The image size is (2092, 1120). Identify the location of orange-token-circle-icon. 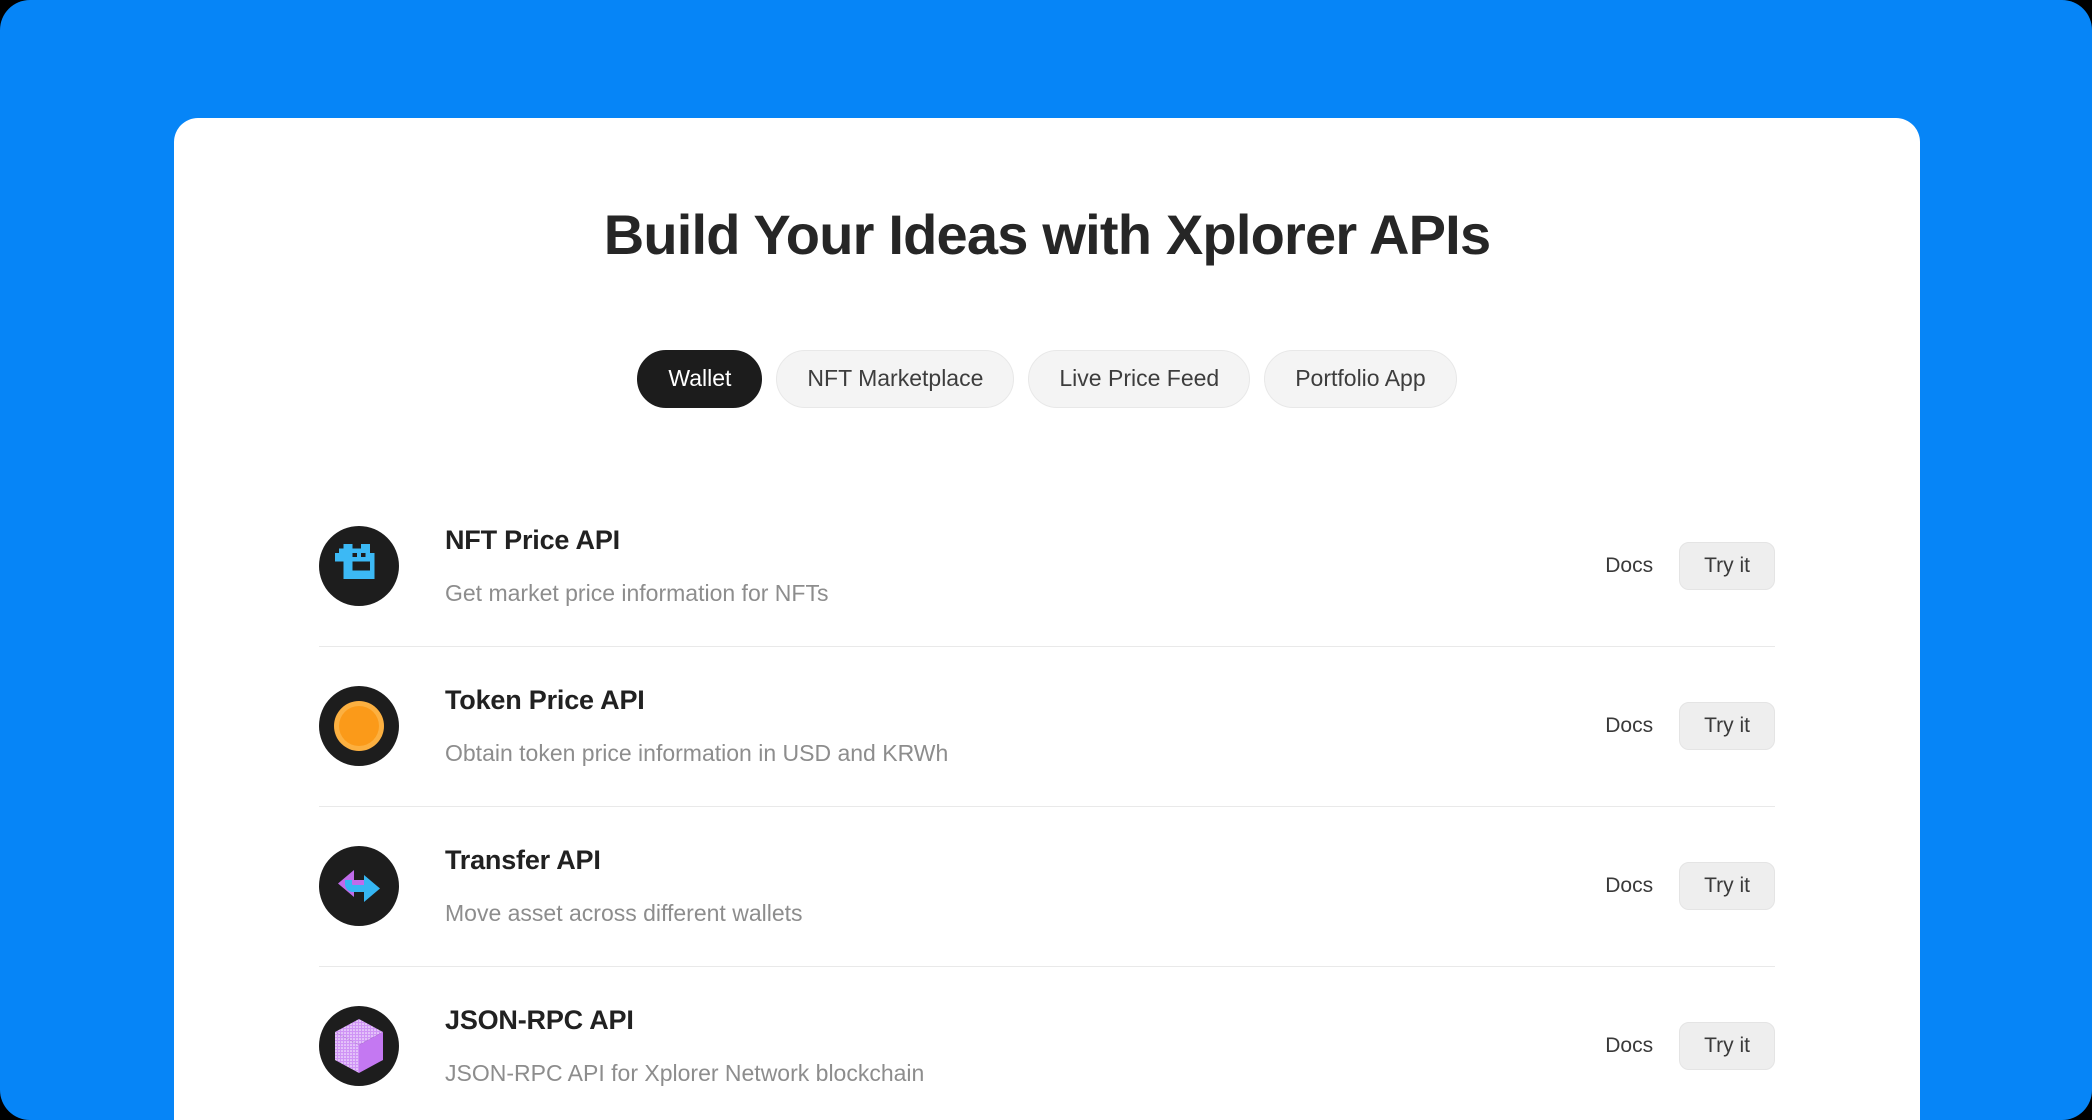
(359, 725).